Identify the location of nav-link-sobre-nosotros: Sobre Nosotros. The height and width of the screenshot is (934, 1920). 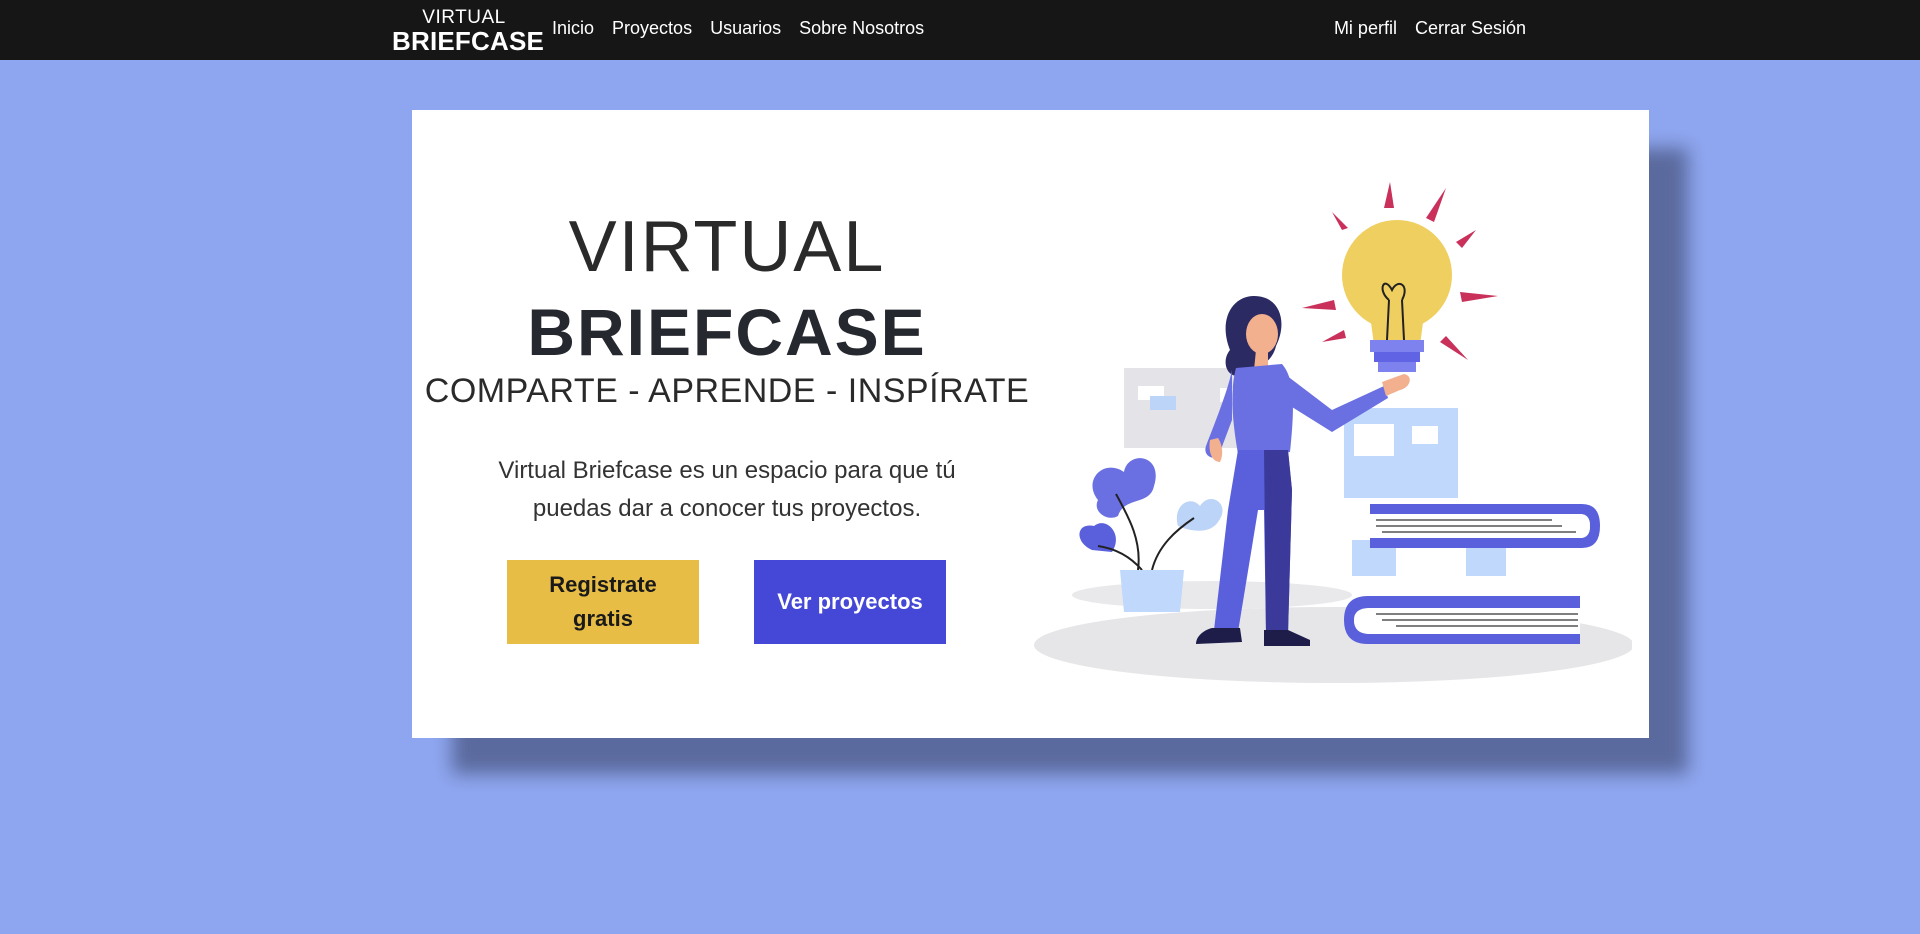
(861, 28).